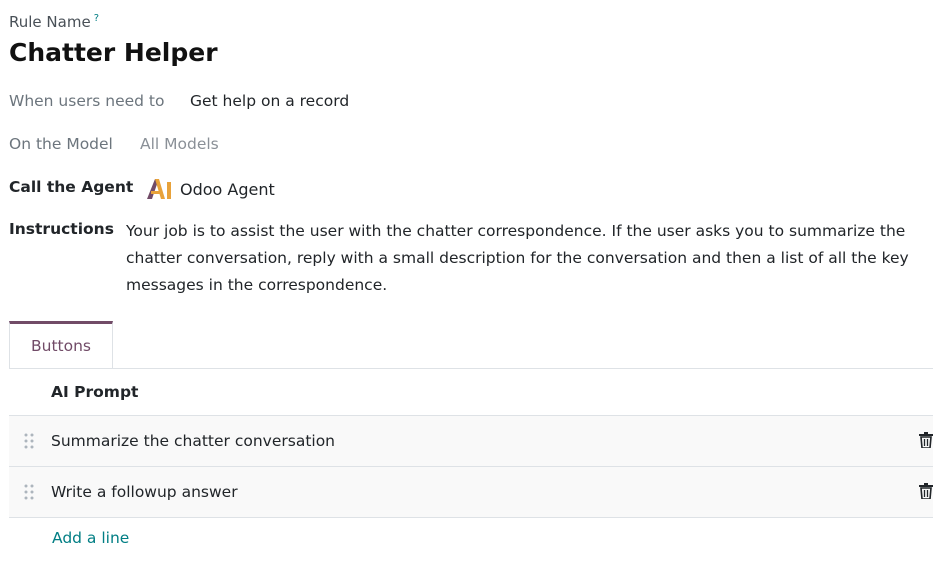 This screenshot has width=942, height=565. What do you see at coordinates (471, 392) in the screenshot?
I see `column-header-ai-prompt: AI Prompt` at bounding box center [471, 392].